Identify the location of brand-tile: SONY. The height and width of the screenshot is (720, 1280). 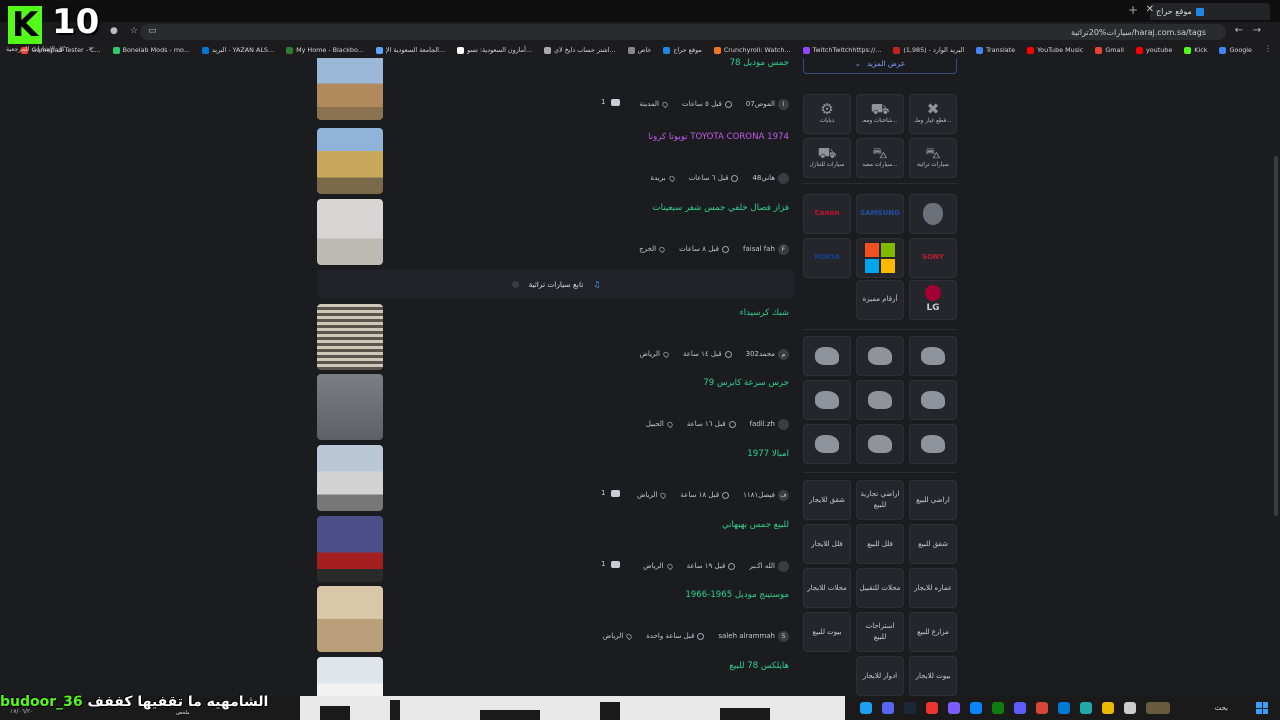
(933, 258).